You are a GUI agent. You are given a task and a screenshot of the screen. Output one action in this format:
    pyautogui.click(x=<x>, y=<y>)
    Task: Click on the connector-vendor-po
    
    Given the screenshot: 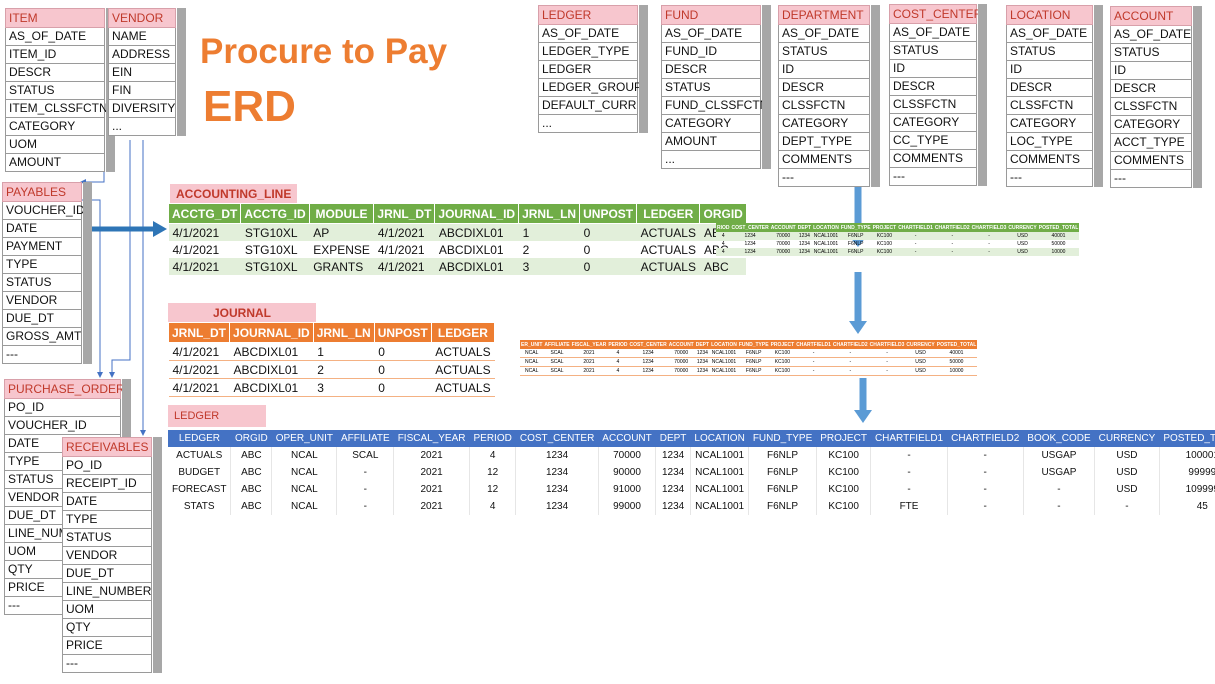 What is the action you would take?
    pyautogui.click(x=121, y=256)
    